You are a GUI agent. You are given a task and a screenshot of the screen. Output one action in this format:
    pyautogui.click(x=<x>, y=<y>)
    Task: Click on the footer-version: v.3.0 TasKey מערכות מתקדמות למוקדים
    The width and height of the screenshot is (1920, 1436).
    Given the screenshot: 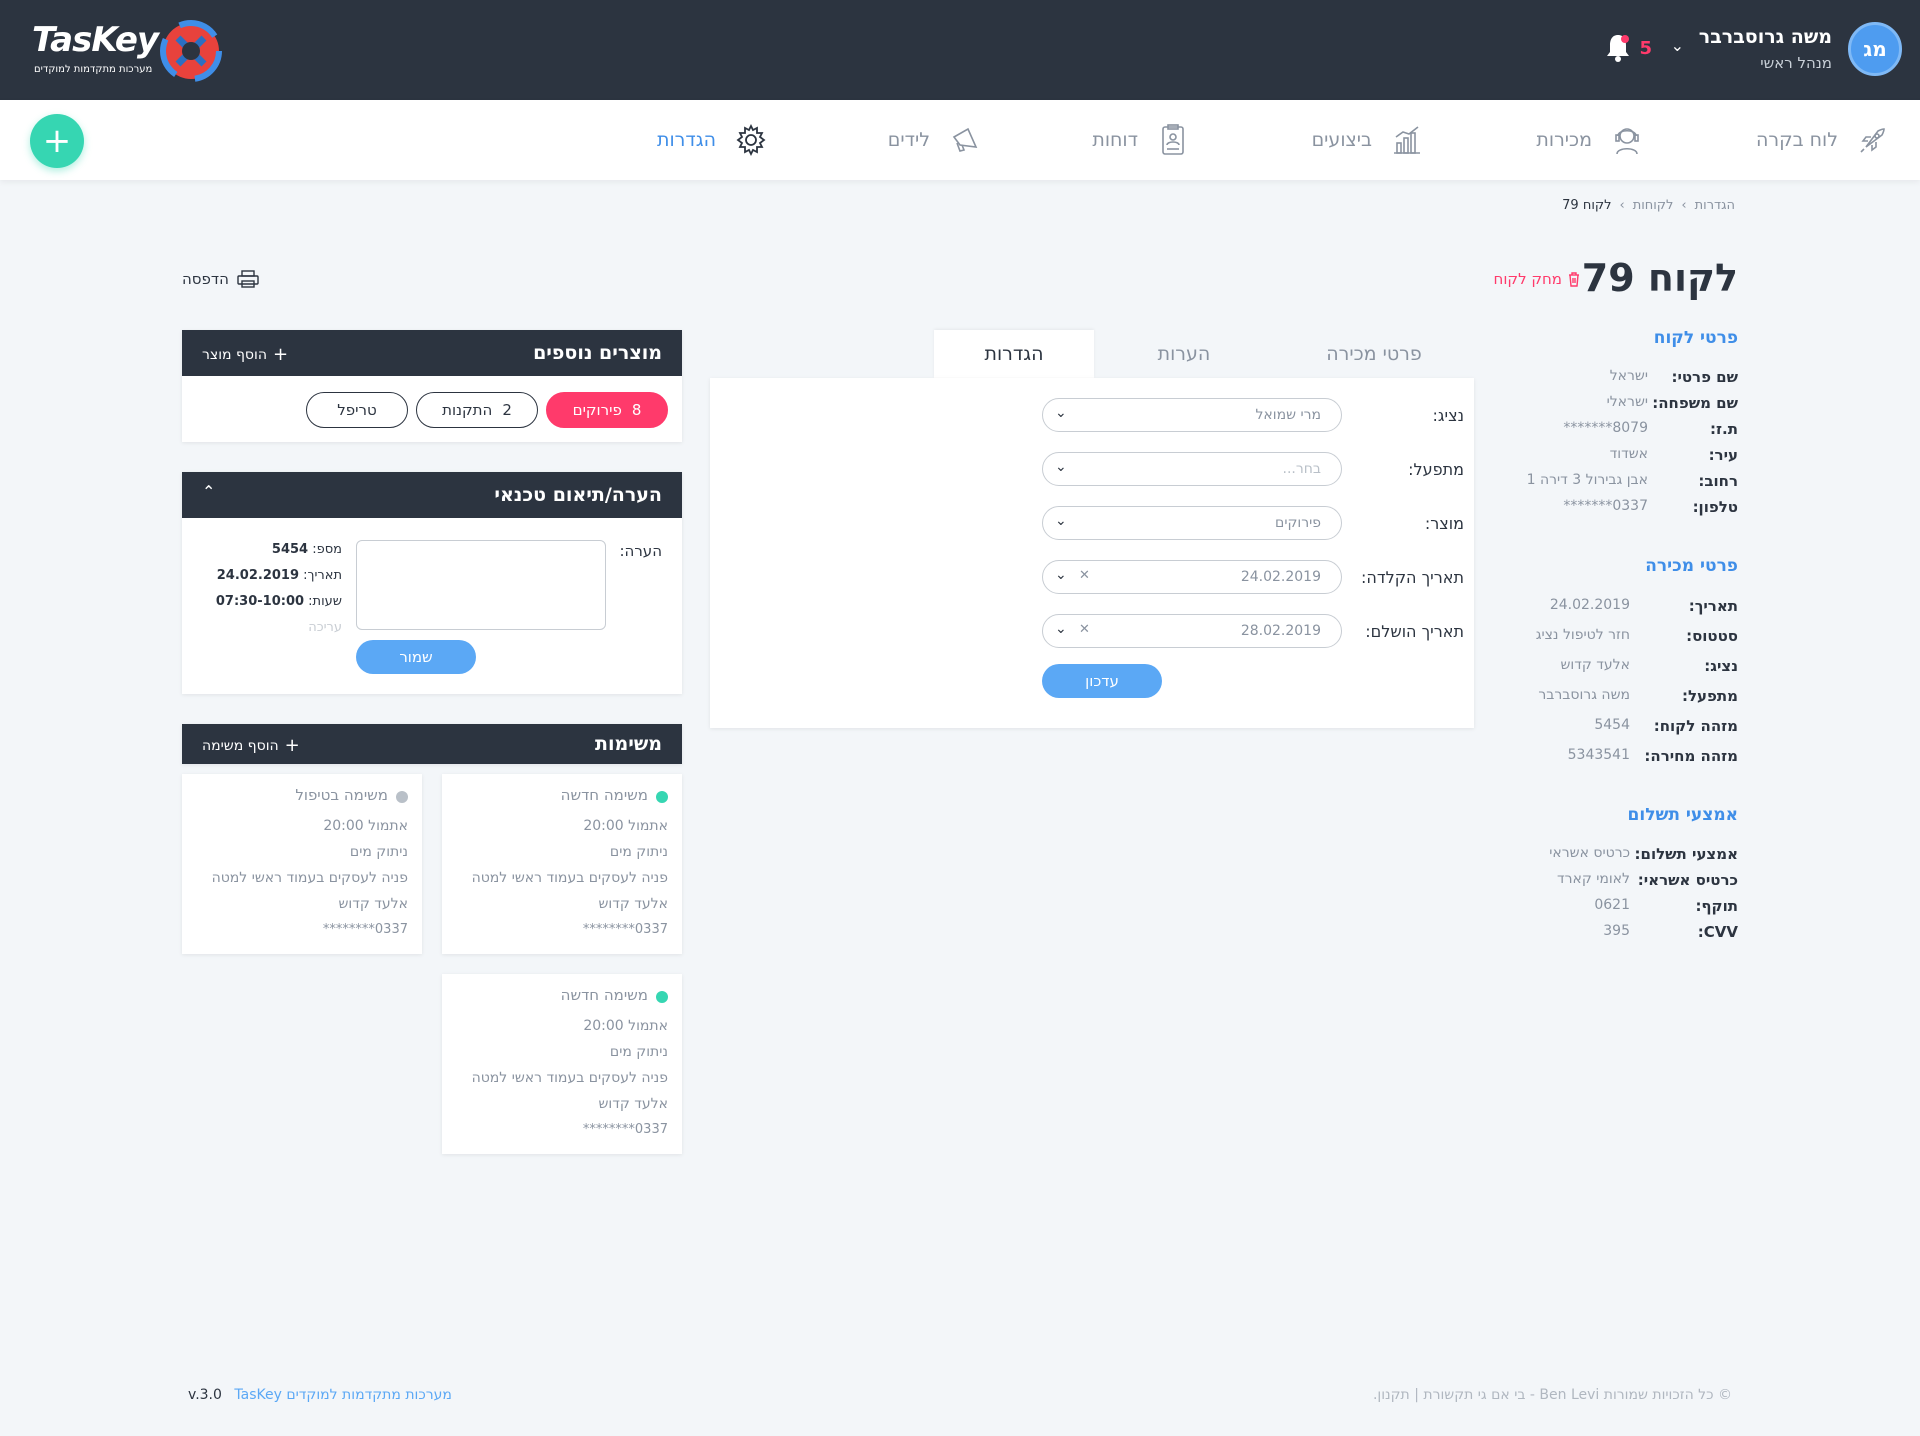 What is the action you would take?
    pyautogui.click(x=320, y=1395)
    